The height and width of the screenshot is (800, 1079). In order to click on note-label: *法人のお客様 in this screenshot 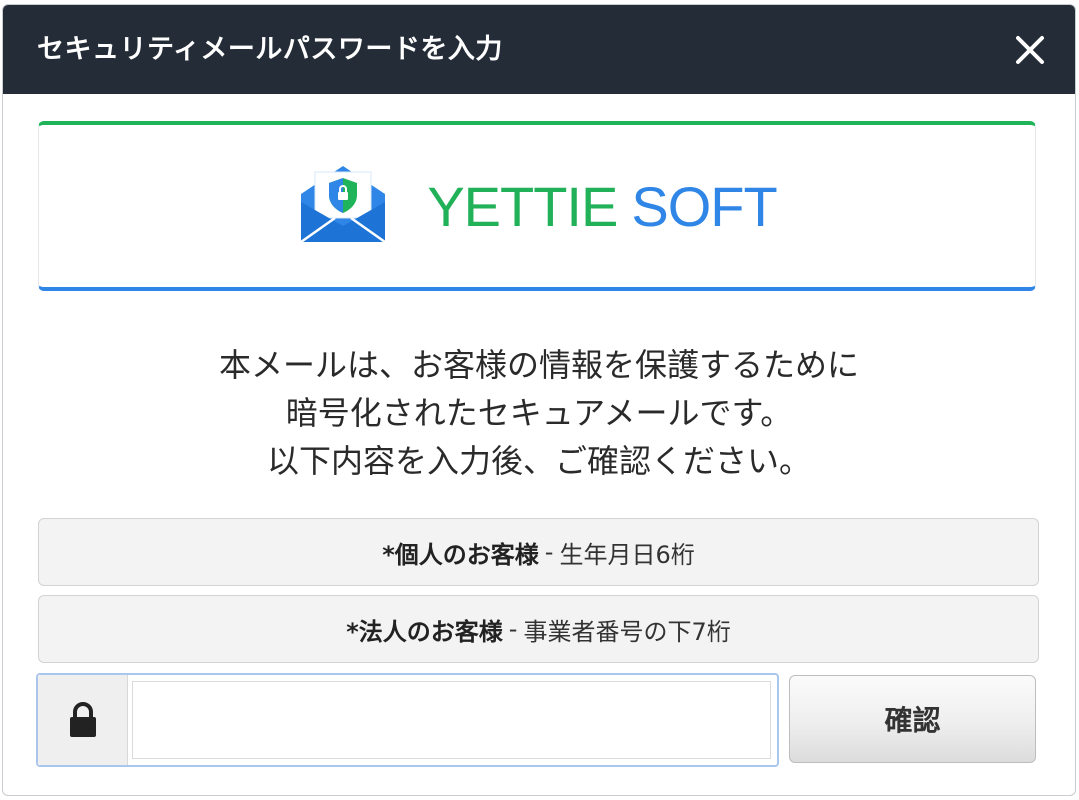, I will do `click(424, 631)`.